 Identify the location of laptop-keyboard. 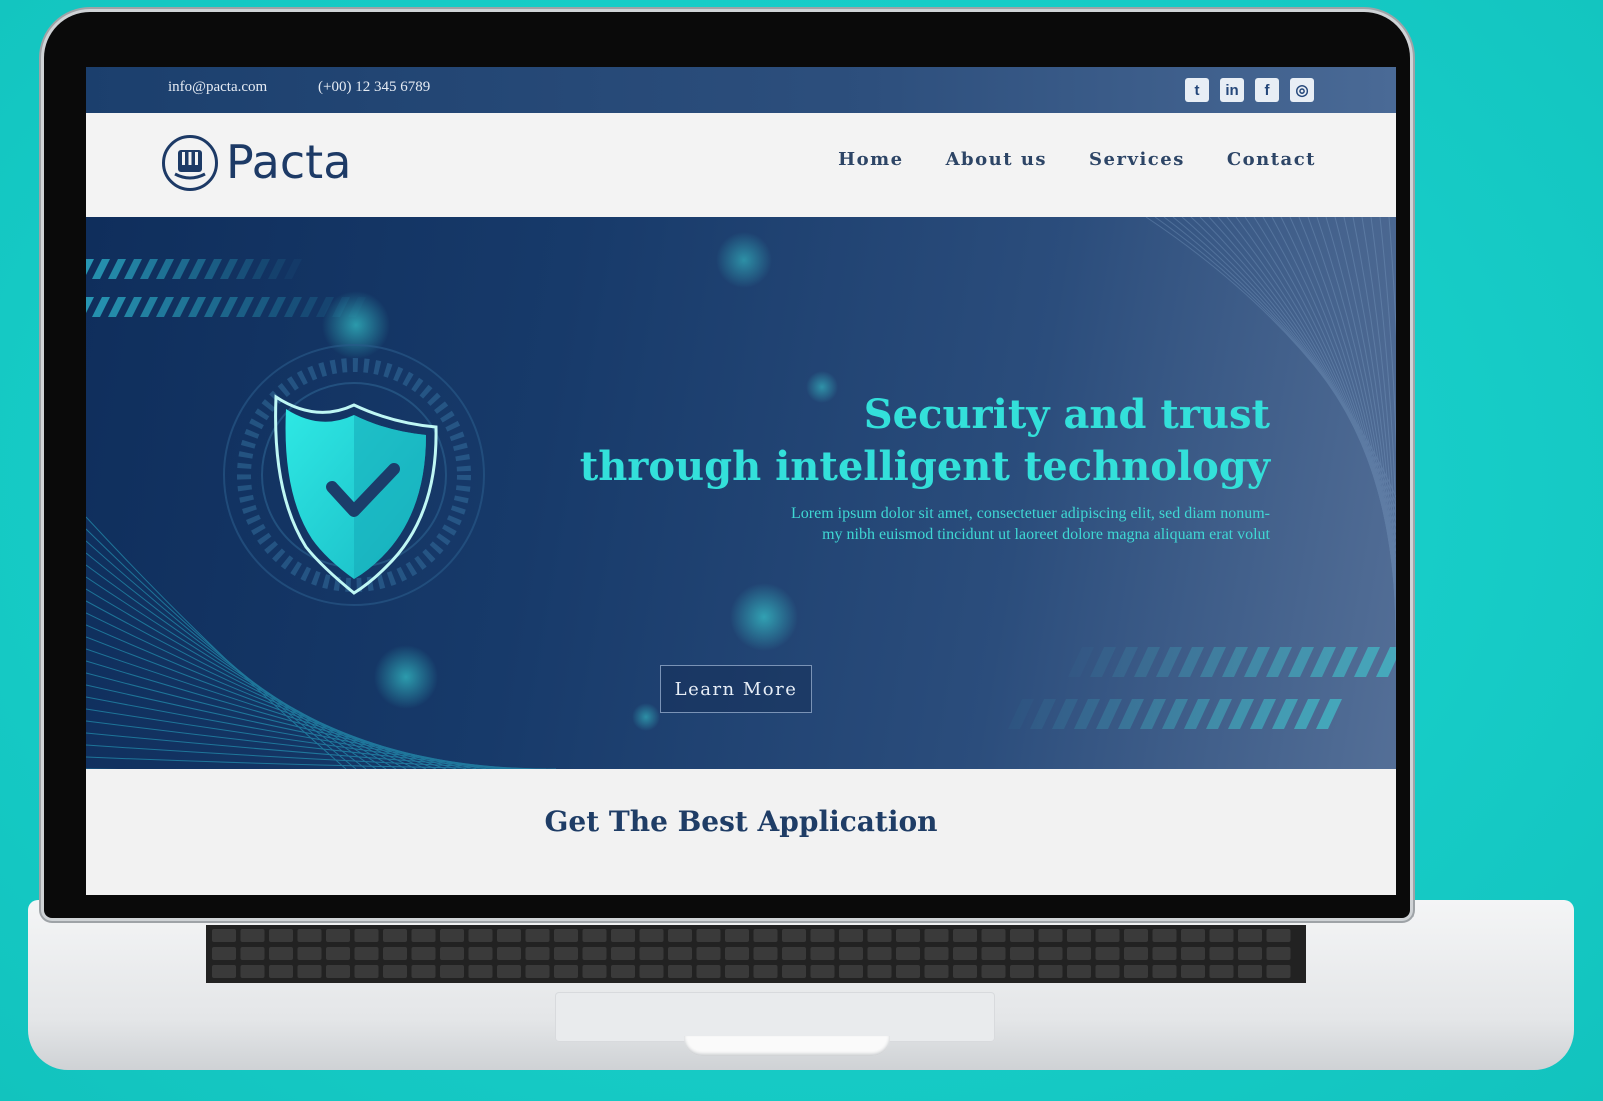
(756, 954).